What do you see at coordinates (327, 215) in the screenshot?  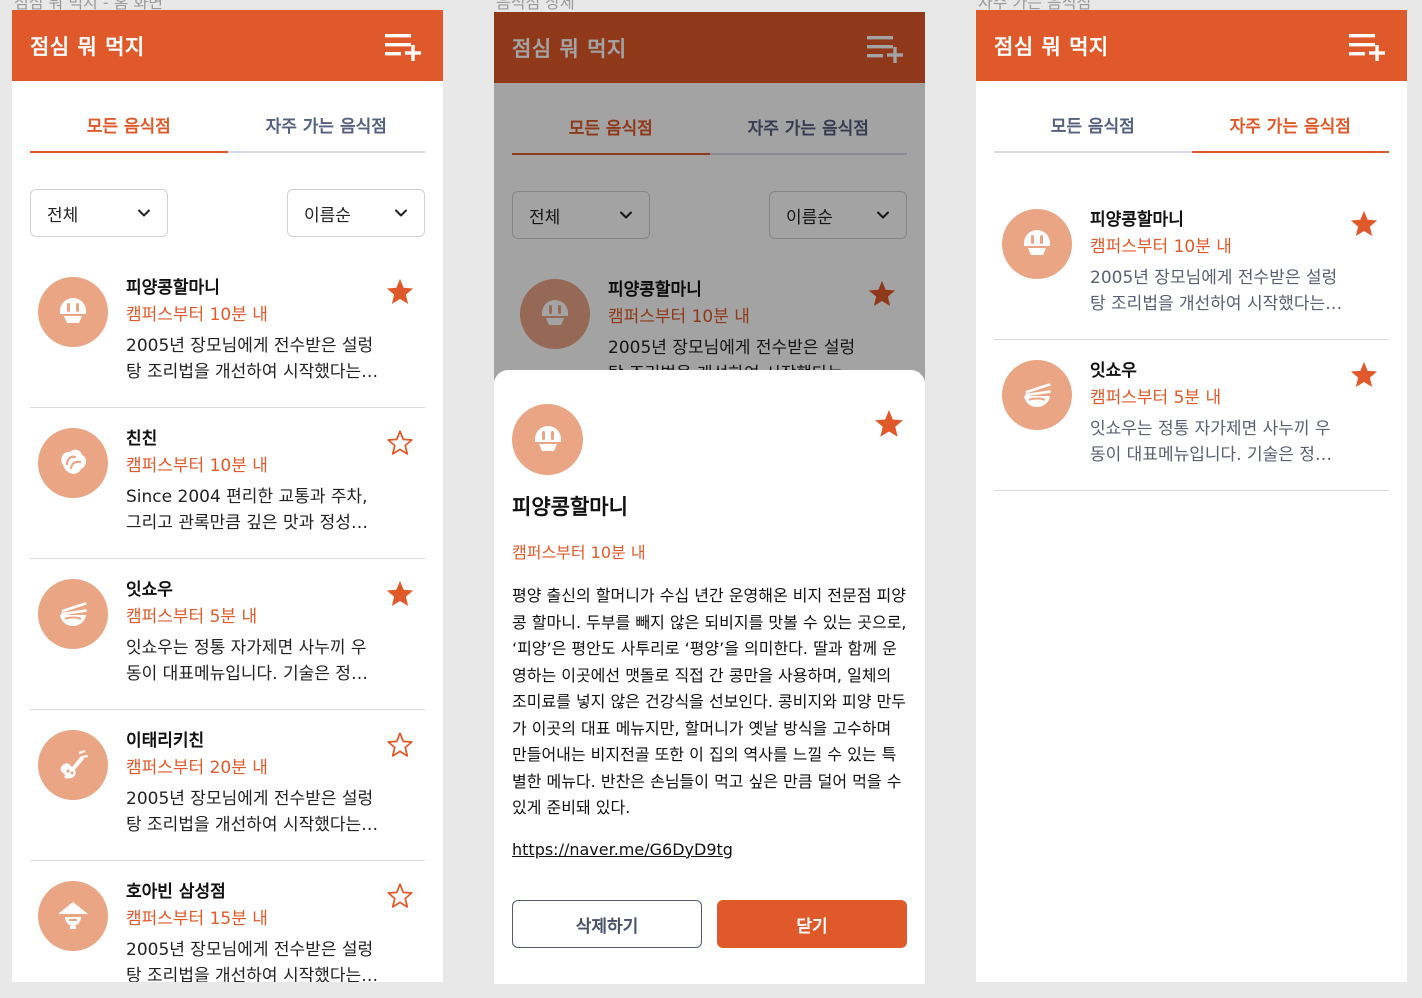 I see `sort-value: 이름순` at bounding box center [327, 215].